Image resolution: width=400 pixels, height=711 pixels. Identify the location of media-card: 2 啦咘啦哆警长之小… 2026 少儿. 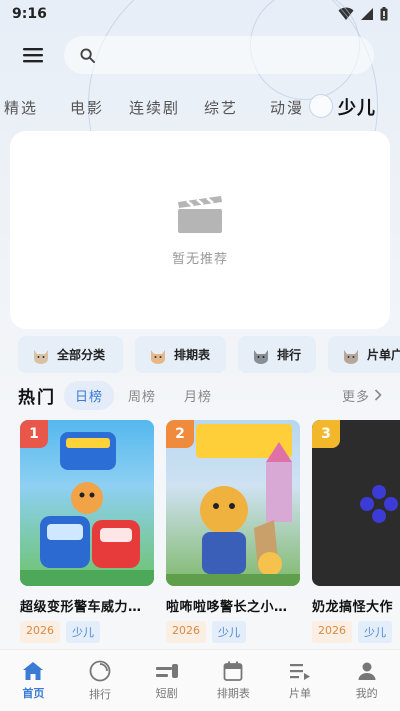
(233, 531).